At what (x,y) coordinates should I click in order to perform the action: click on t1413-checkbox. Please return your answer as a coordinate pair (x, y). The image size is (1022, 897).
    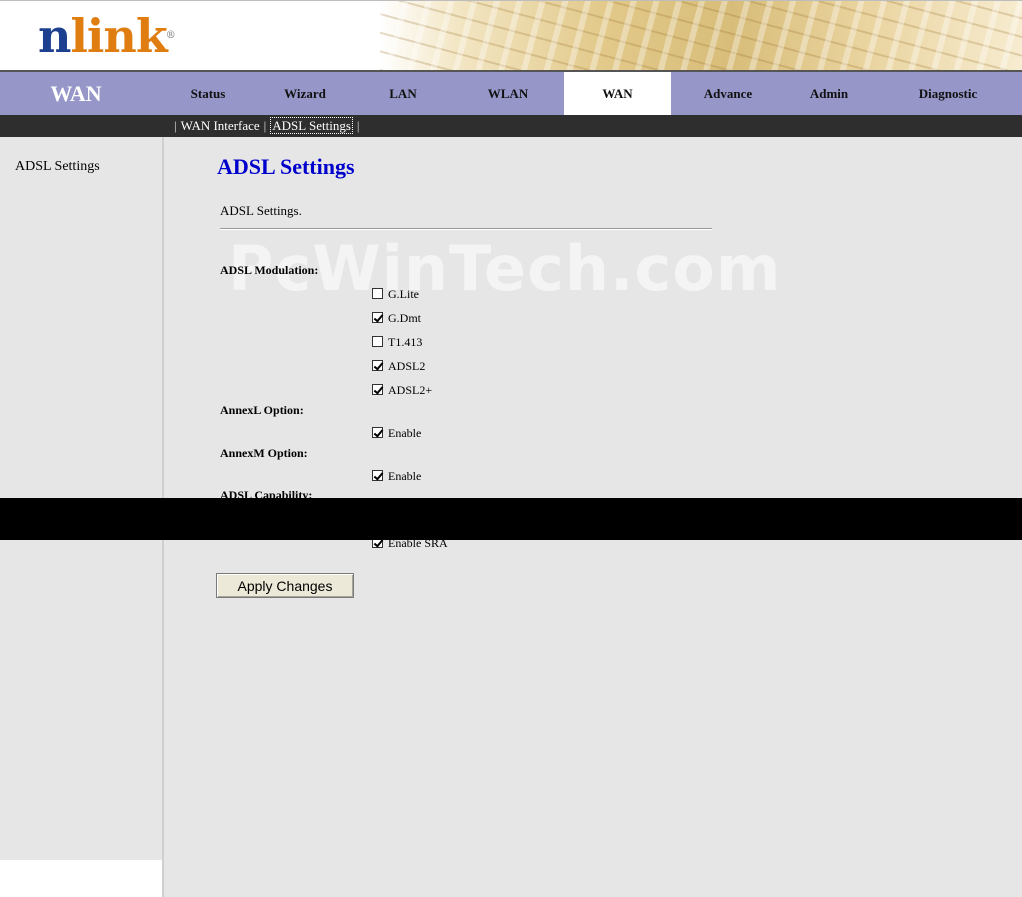
    Looking at the image, I should click on (377, 341).